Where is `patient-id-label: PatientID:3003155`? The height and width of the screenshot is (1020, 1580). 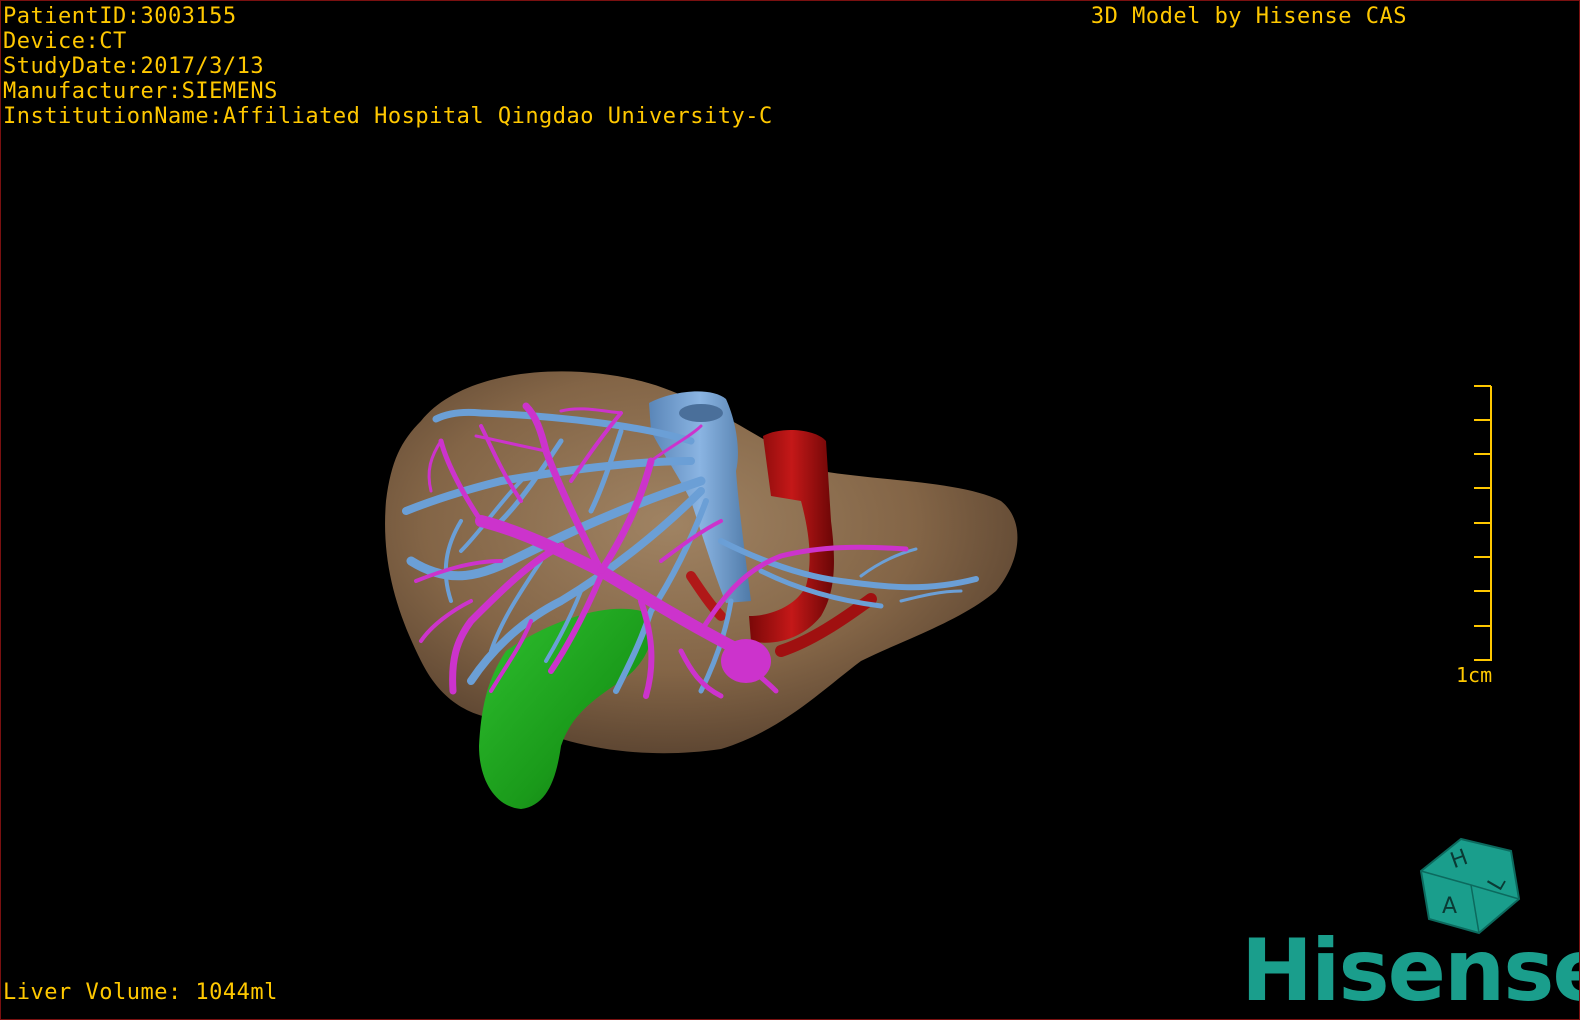 patient-id-label: PatientID:3003155 is located at coordinates (120, 16).